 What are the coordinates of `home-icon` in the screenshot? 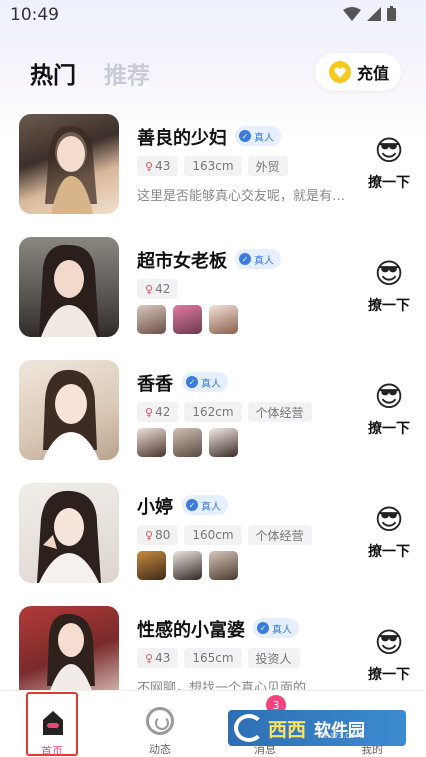 It's located at (53, 723).